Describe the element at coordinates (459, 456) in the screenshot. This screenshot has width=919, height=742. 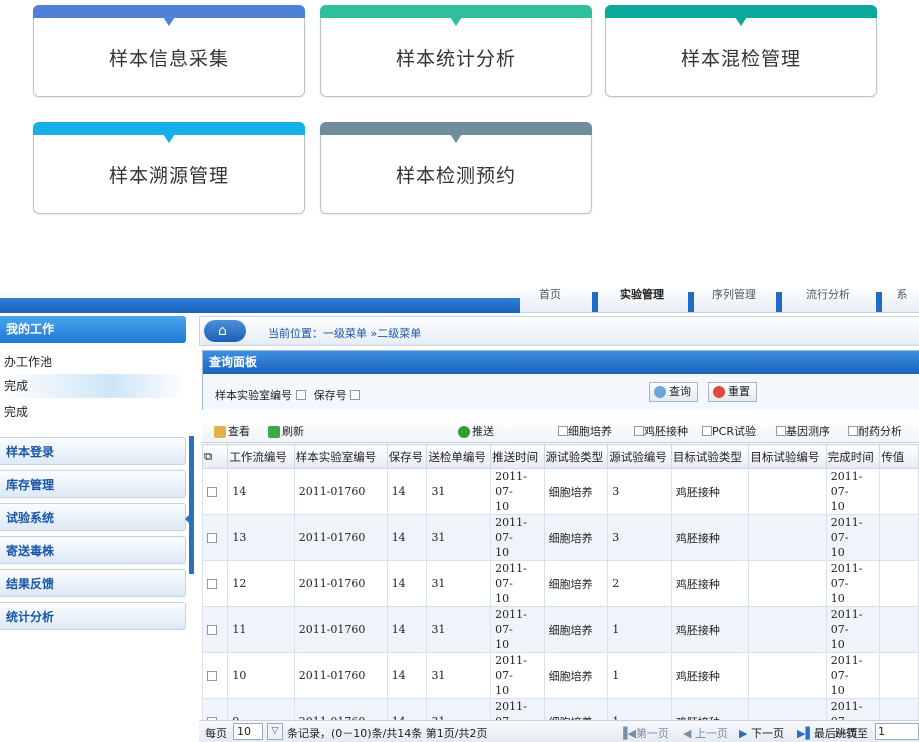
I see `col-sheet-no: 送检单编号` at that location.